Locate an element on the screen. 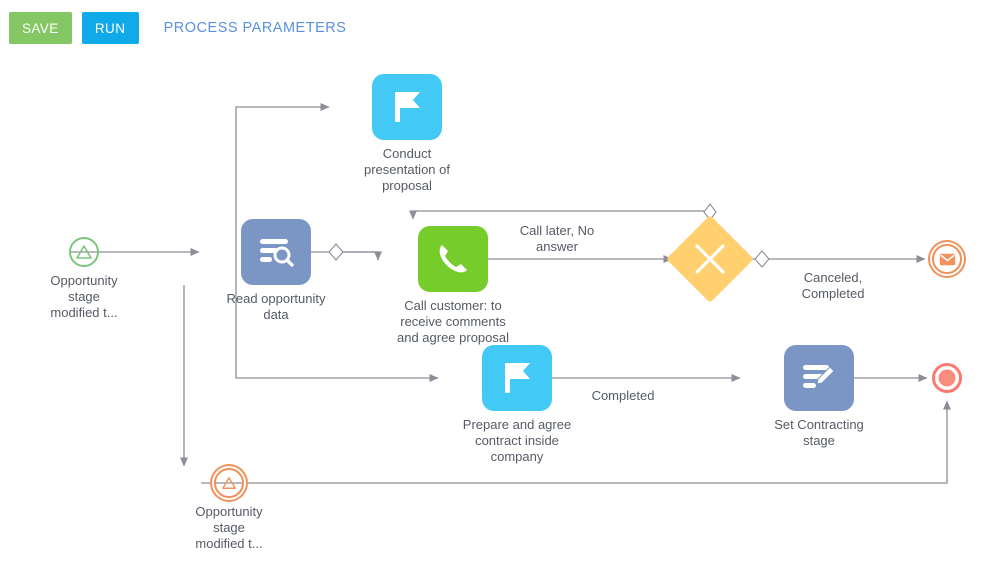 This screenshot has height=576, width=999. toolbar: SAVE RUN PROCESS PARAMETERS is located at coordinates (499, 28).